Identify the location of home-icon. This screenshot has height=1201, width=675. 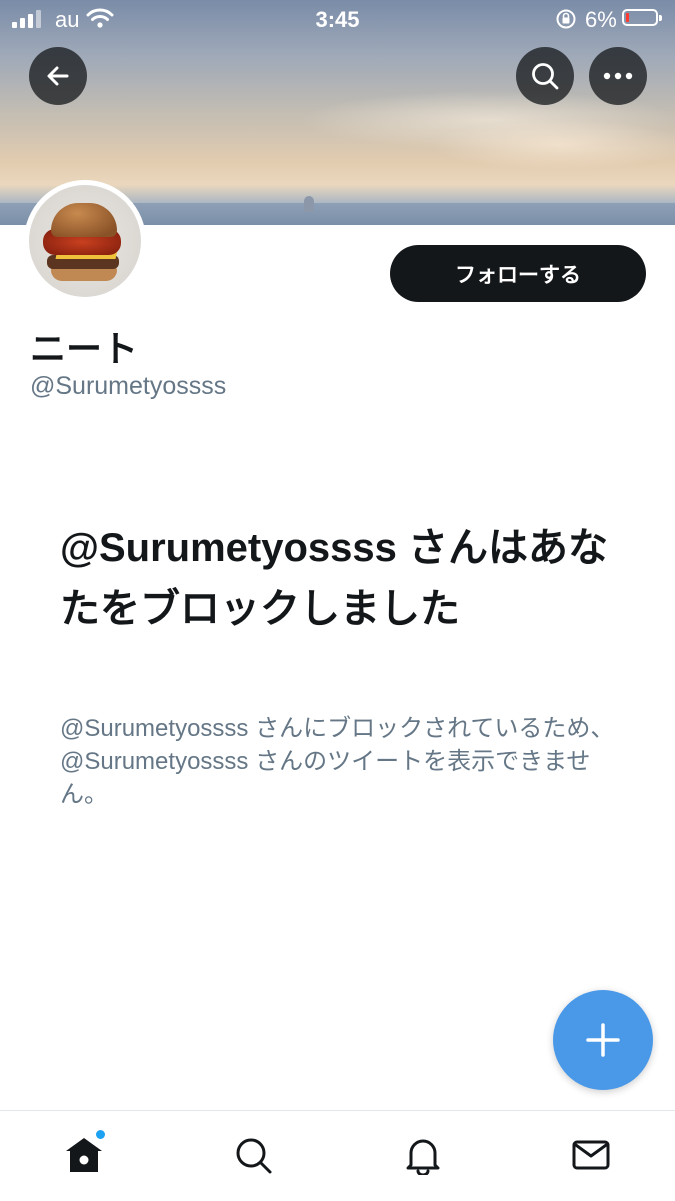
(84, 1155).